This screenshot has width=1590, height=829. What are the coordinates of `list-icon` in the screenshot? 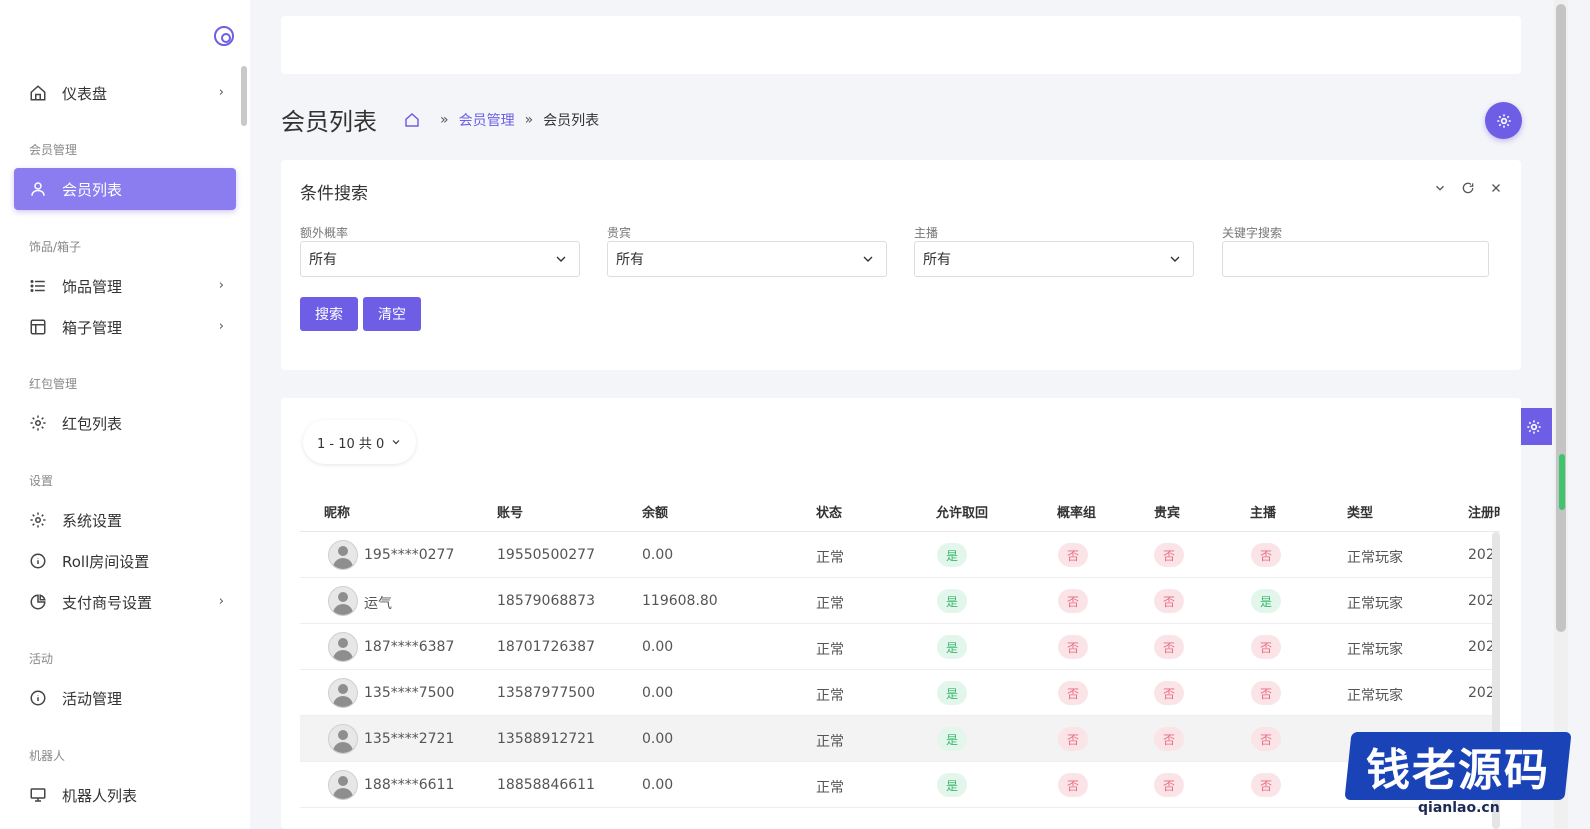 It's located at (38, 286).